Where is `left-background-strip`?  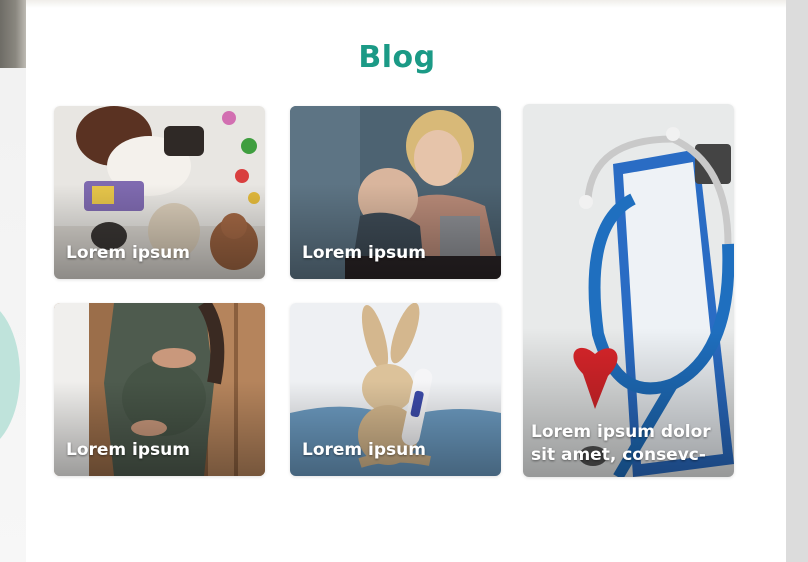 left-background-strip is located at coordinates (13, 281).